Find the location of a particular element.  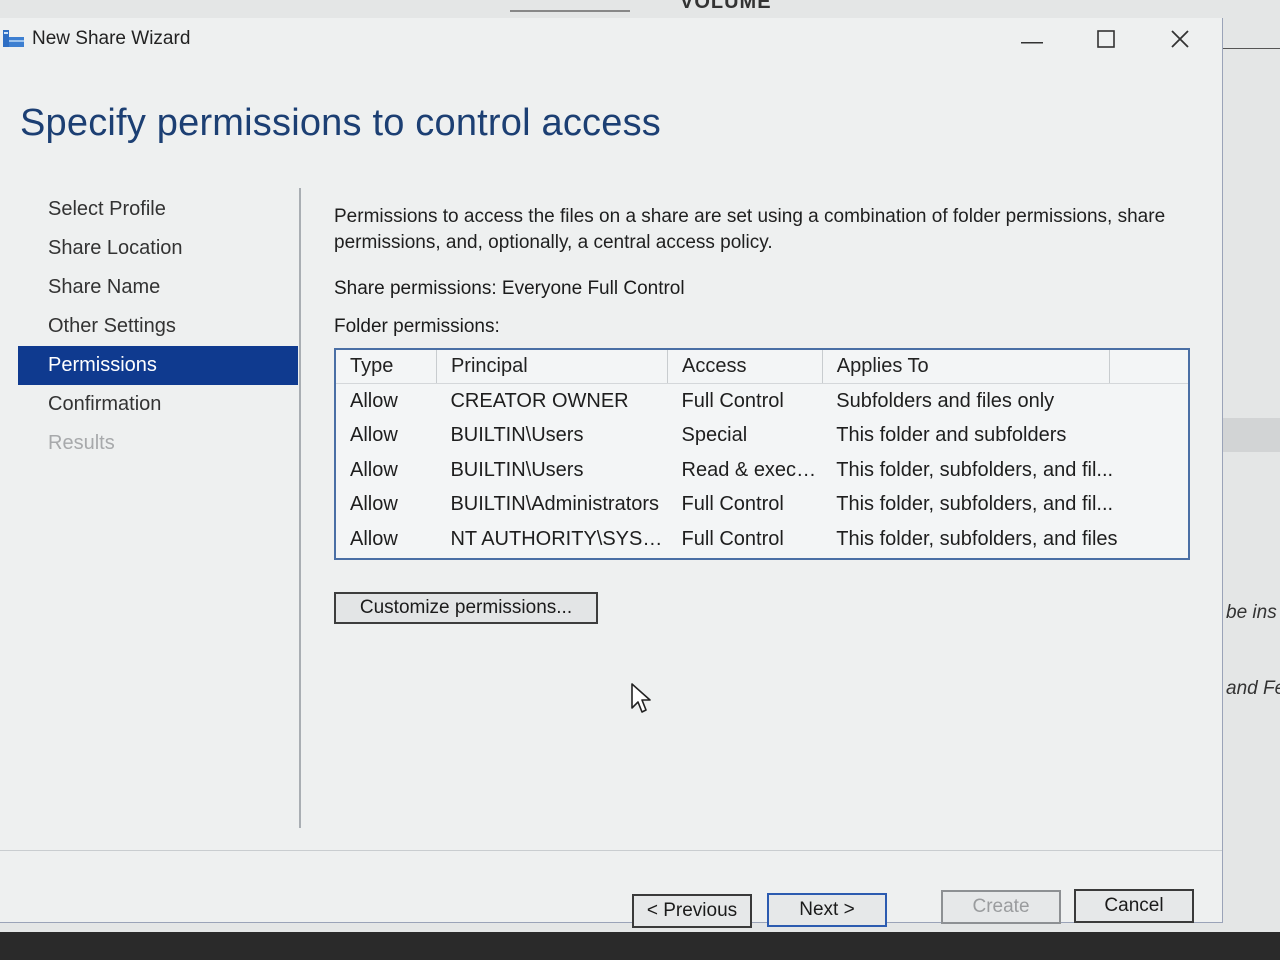

cell-principal: BUILTIN\Administrators is located at coordinates (555, 504).